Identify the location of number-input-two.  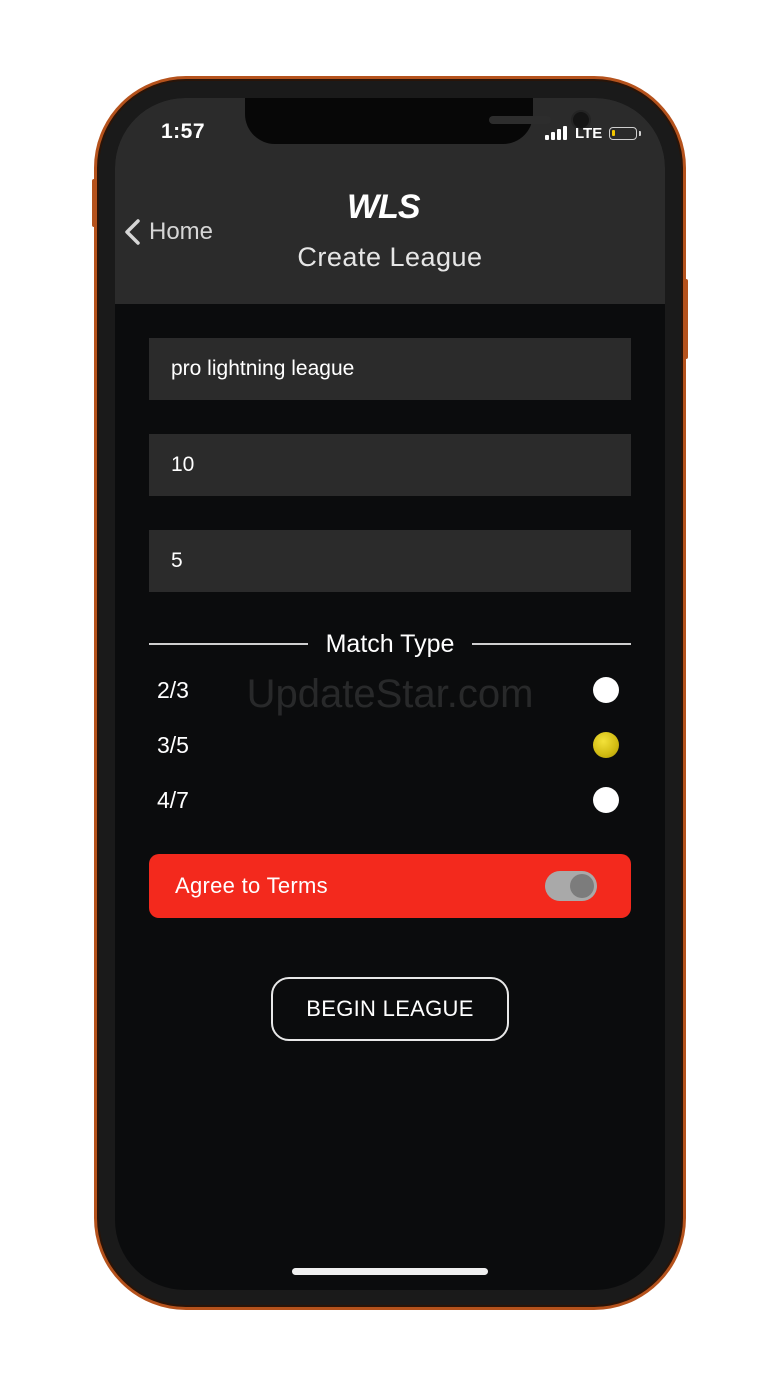
(390, 561).